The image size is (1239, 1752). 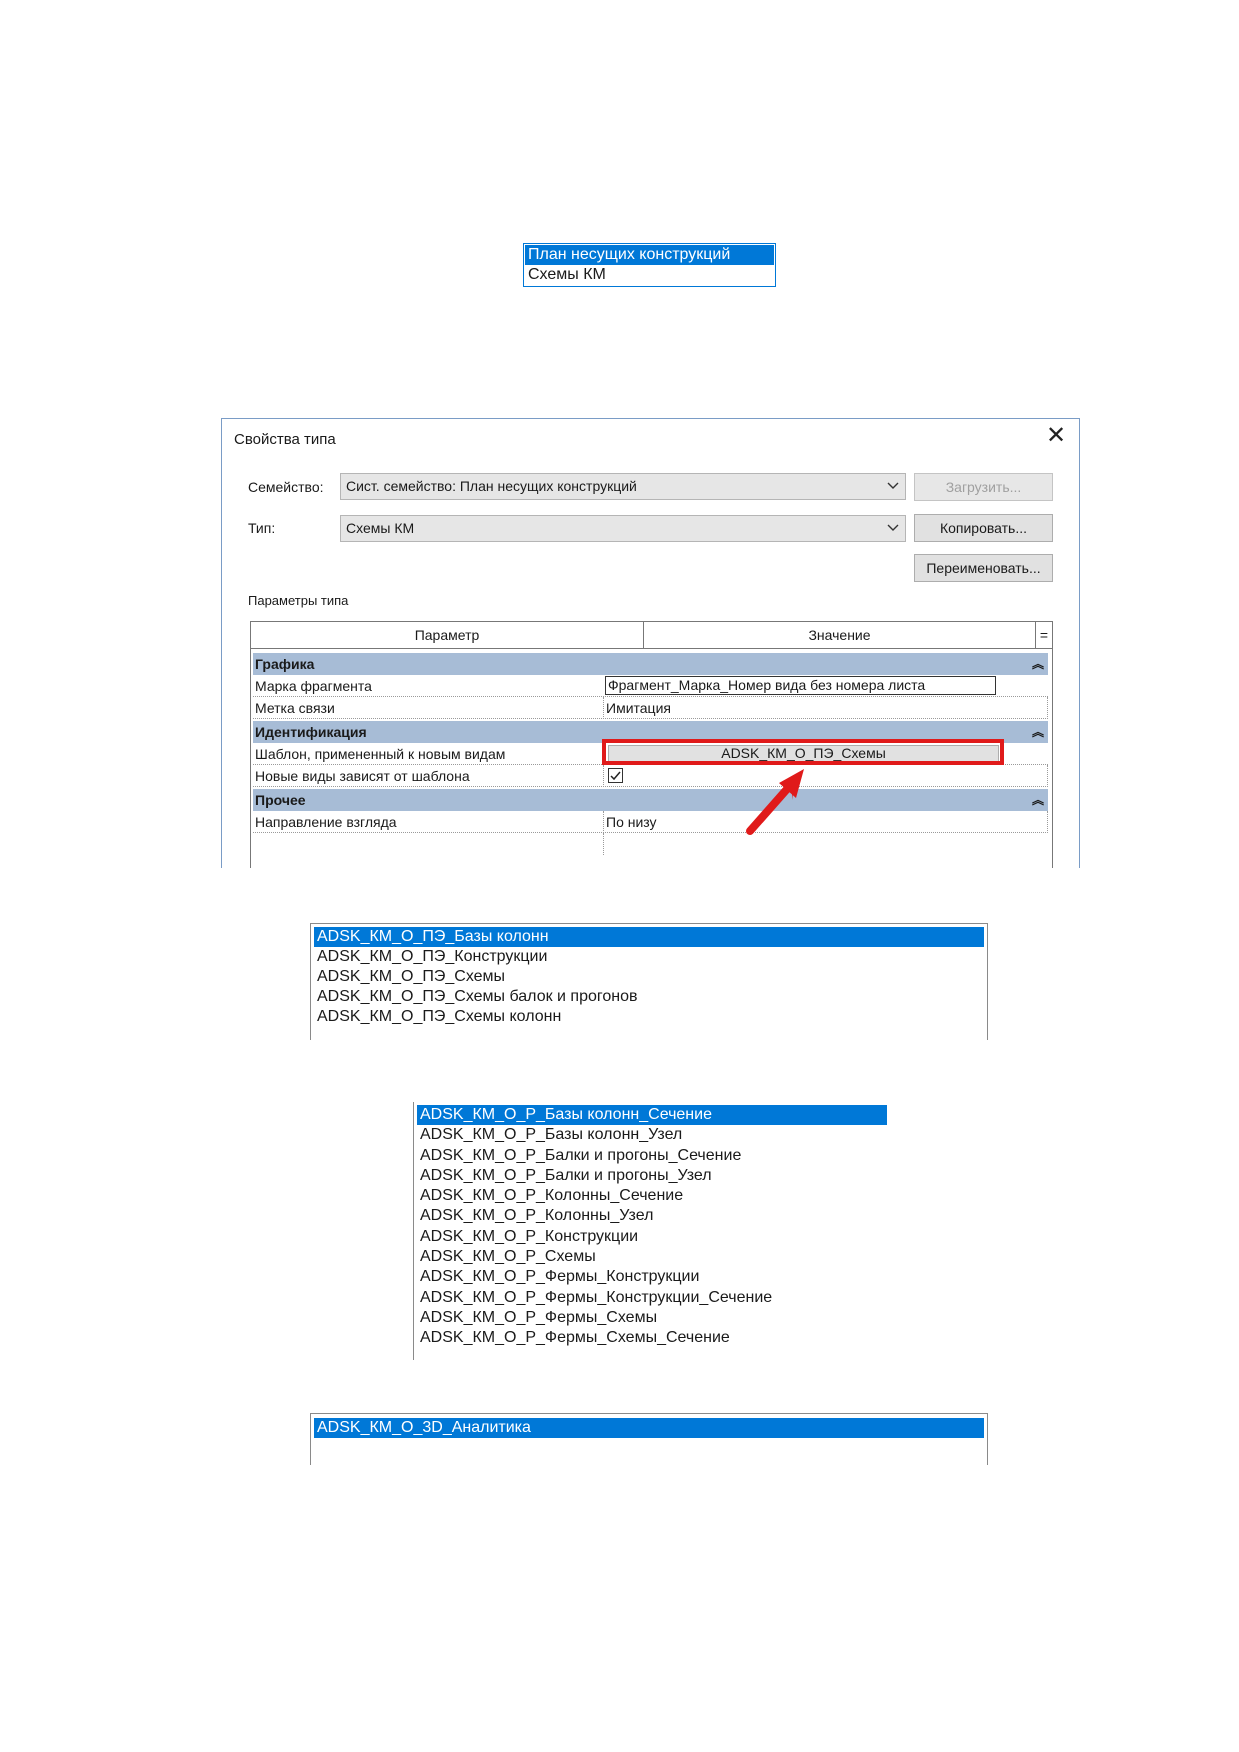 I want to click on list-item: ADSK_КМ_О_Р_Фермы_Схемы_Сечение, so click(x=653, y=1338).